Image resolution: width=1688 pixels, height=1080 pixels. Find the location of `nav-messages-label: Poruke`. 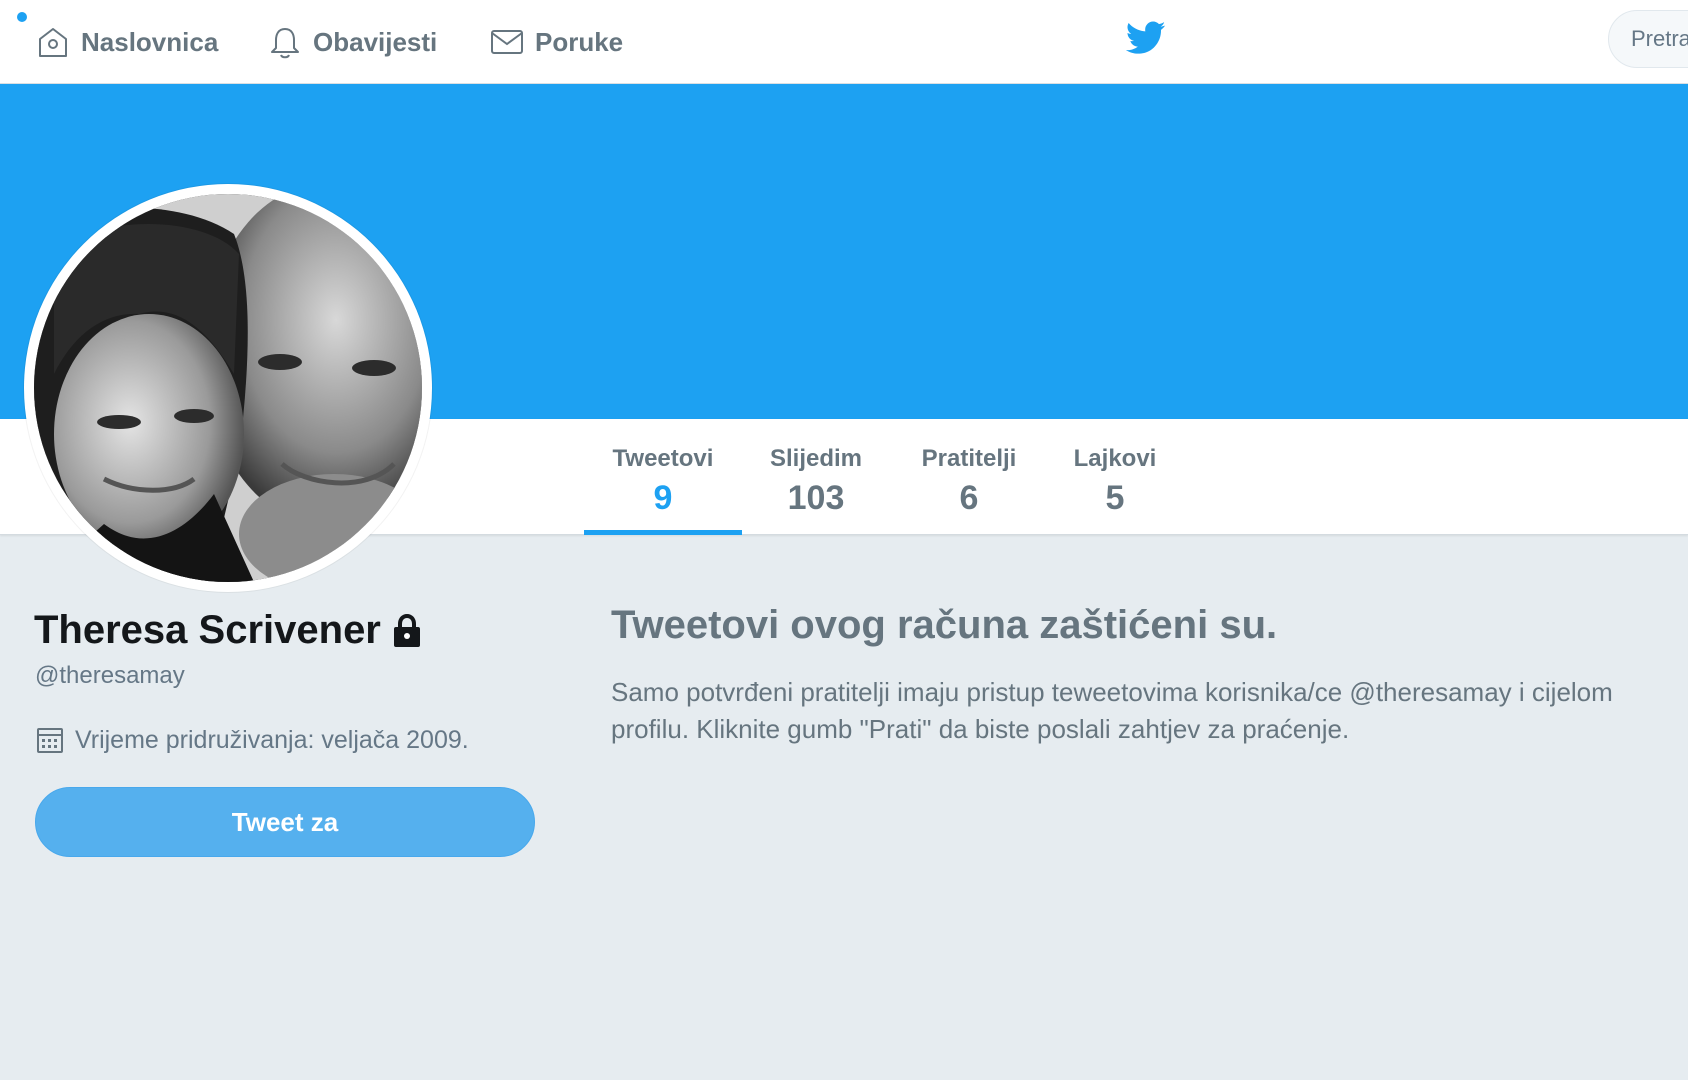

nav-messages-label: Poruke is located at coordinates (579, 41).